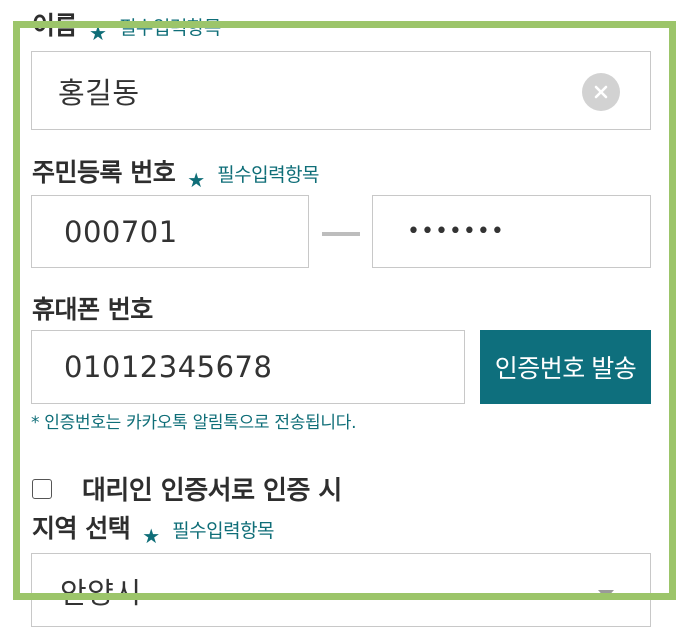  Describe the element at coordinates (606, 594) in the screenshot. I see `chevron-down-icon` at that location.